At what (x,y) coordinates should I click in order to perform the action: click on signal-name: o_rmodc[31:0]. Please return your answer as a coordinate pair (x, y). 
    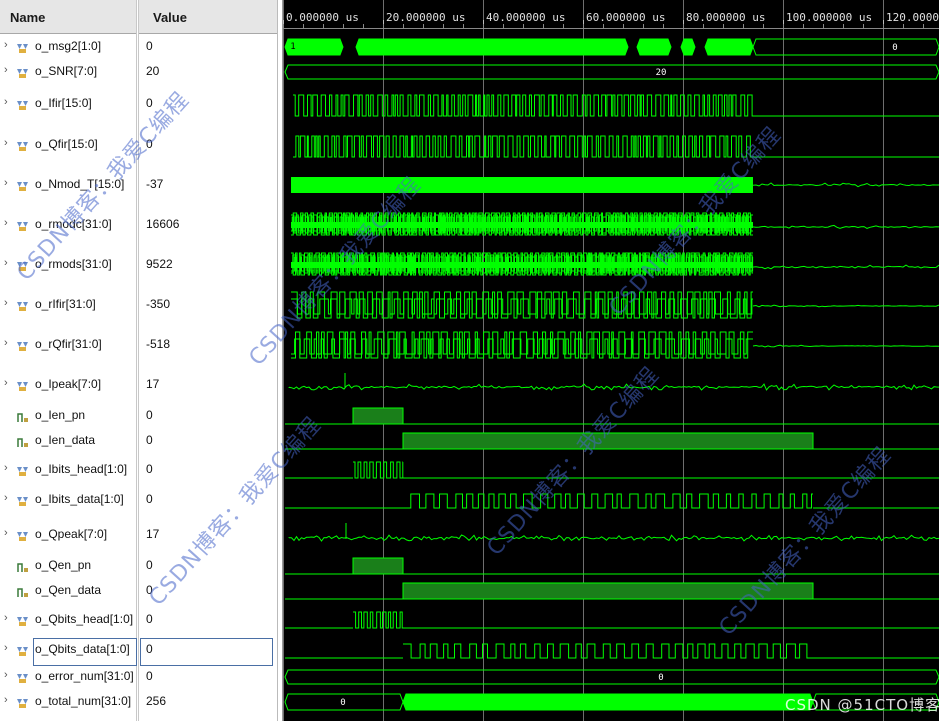
    Looking at the image, I should click on (73, 224).